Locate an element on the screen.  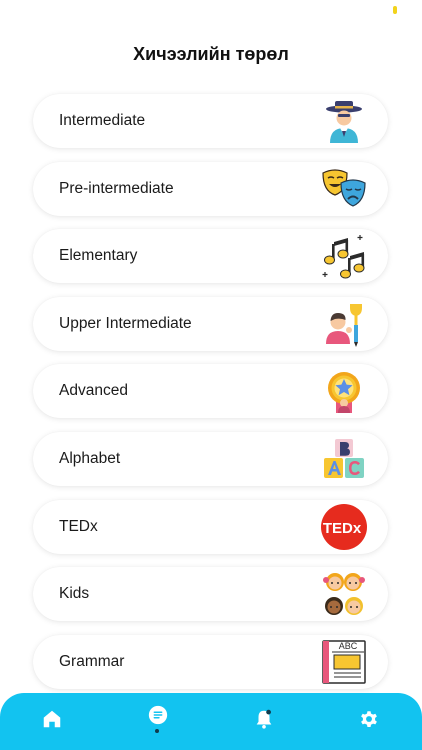
tedx-logo-text: TEDx is located at coordinates (342, 528).